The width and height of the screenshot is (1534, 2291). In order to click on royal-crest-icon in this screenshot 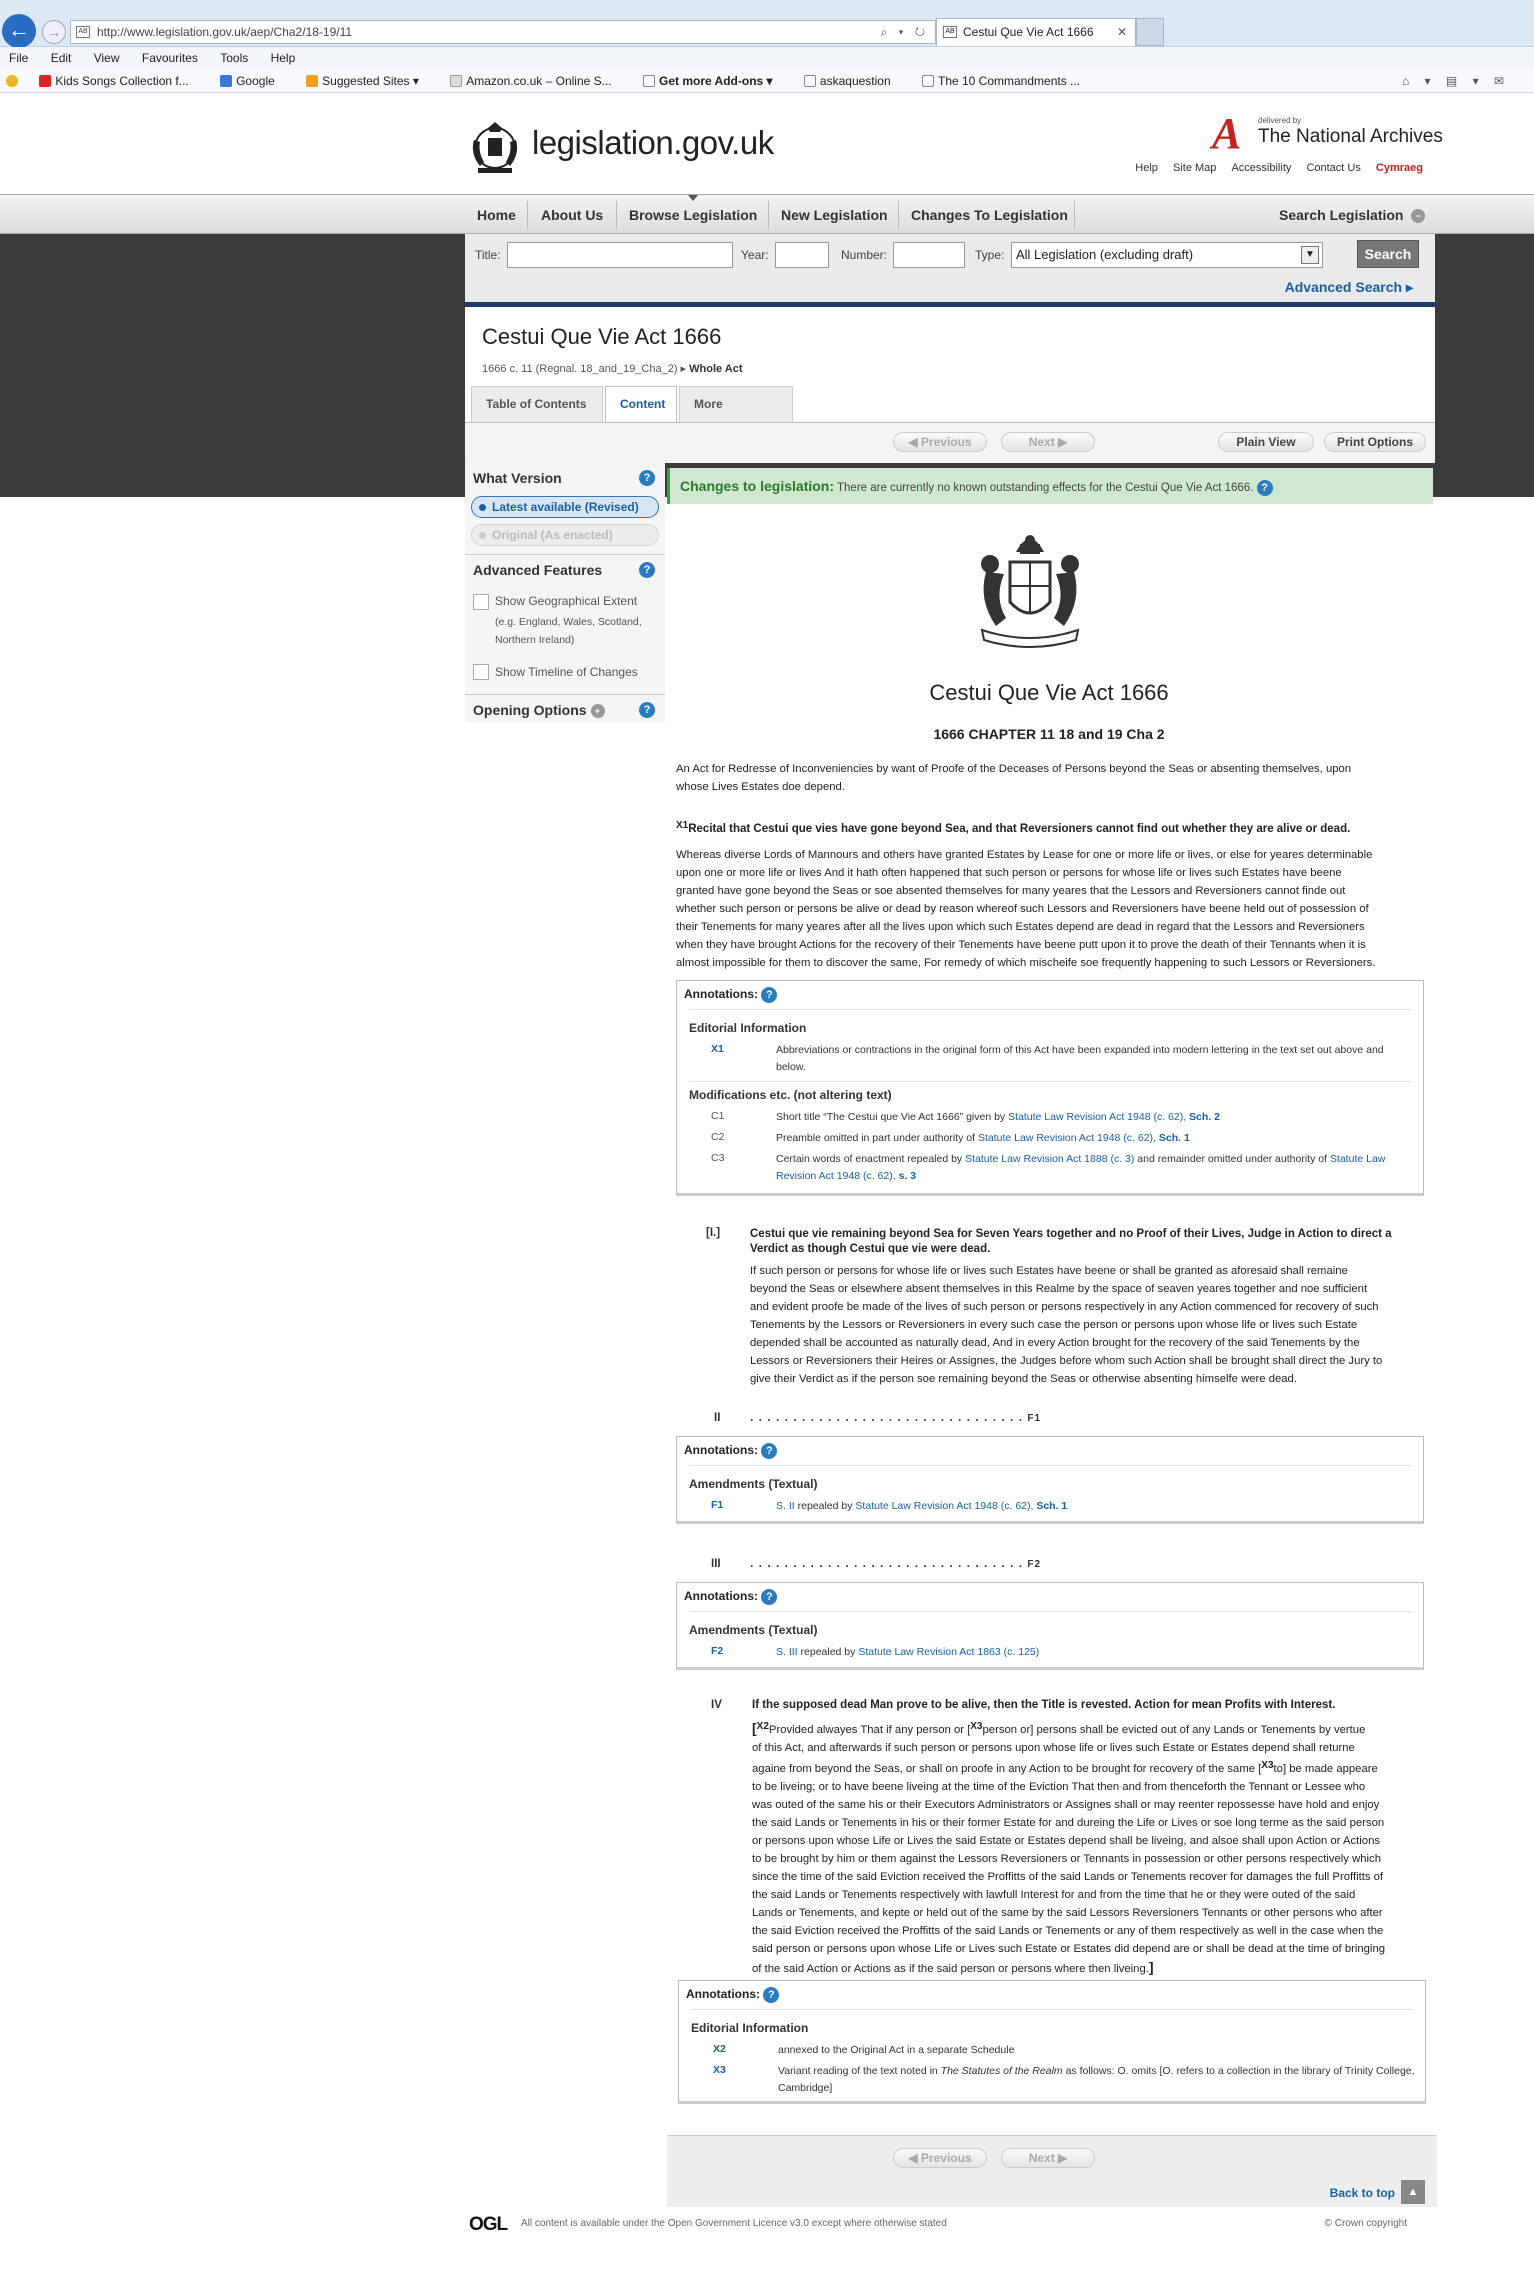, I will do `click(495, 147)`.